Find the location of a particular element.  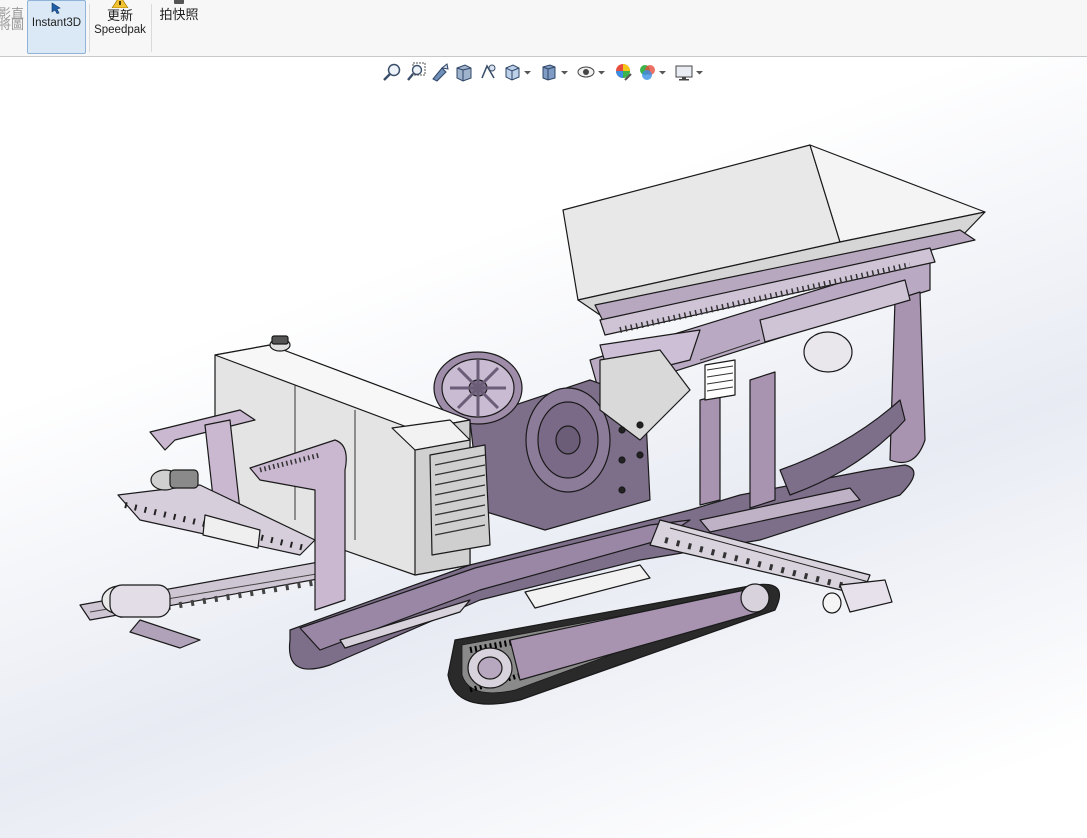

section-view-icon is located at coordinates (464, 73).